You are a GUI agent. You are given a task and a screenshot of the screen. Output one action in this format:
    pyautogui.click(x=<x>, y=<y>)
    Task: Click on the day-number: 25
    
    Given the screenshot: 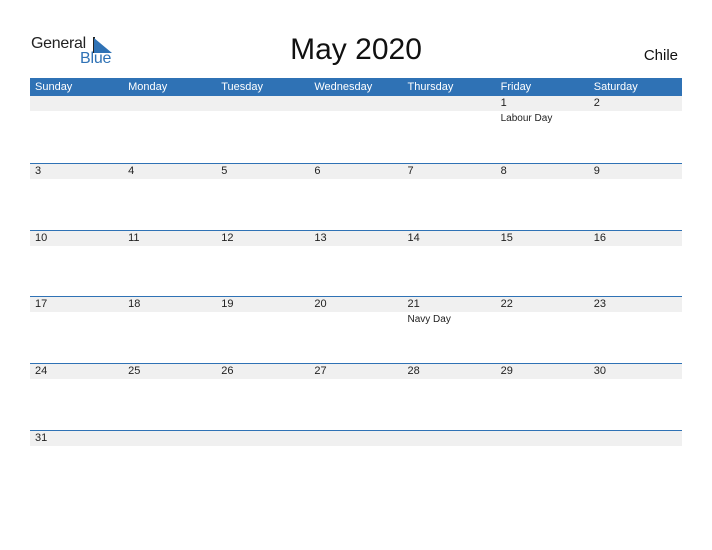 What is the action you would take?
    pyautogui.click(x=134, y=371)
    